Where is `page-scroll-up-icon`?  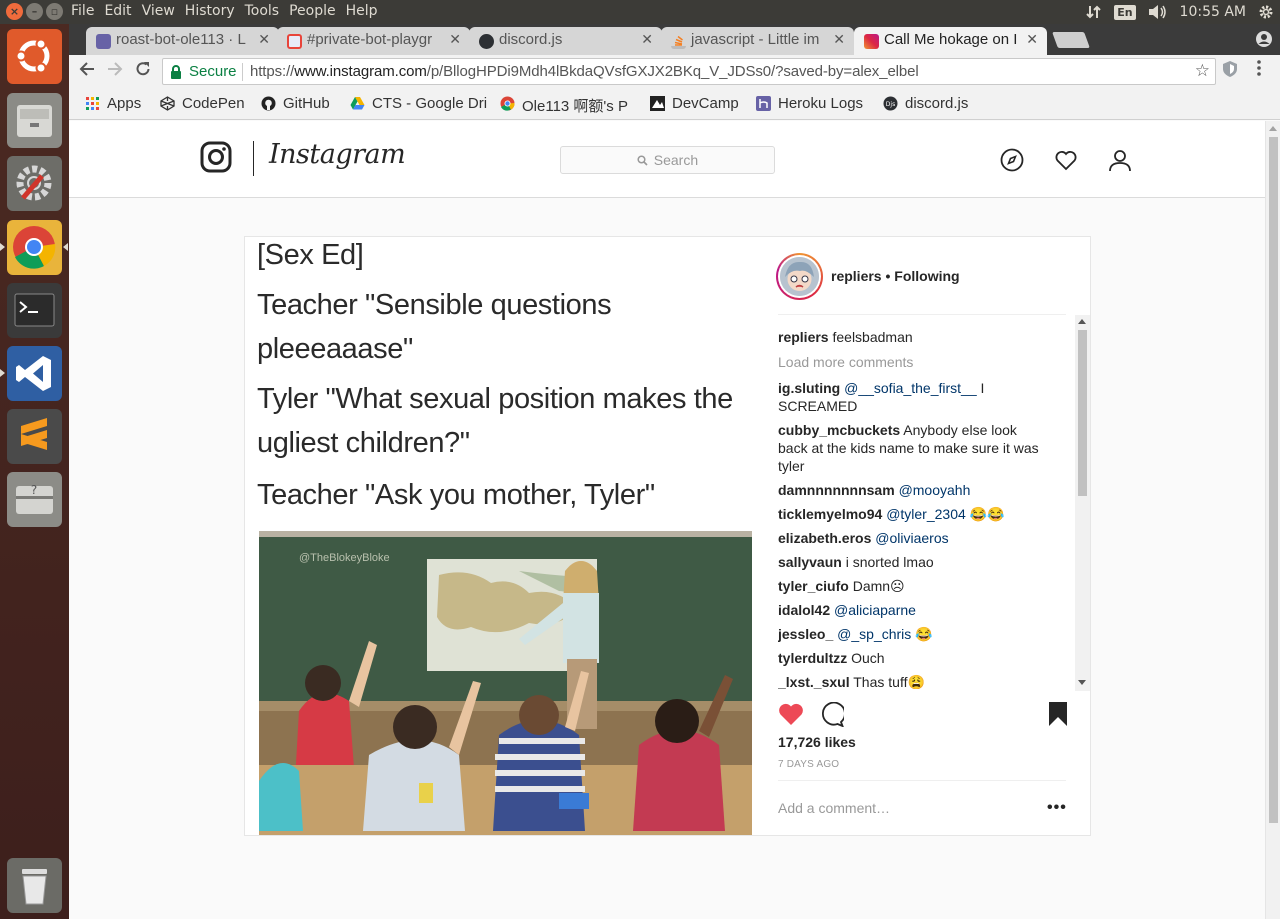 page-scroll-up-icon is located at coordinates (1273, 128).